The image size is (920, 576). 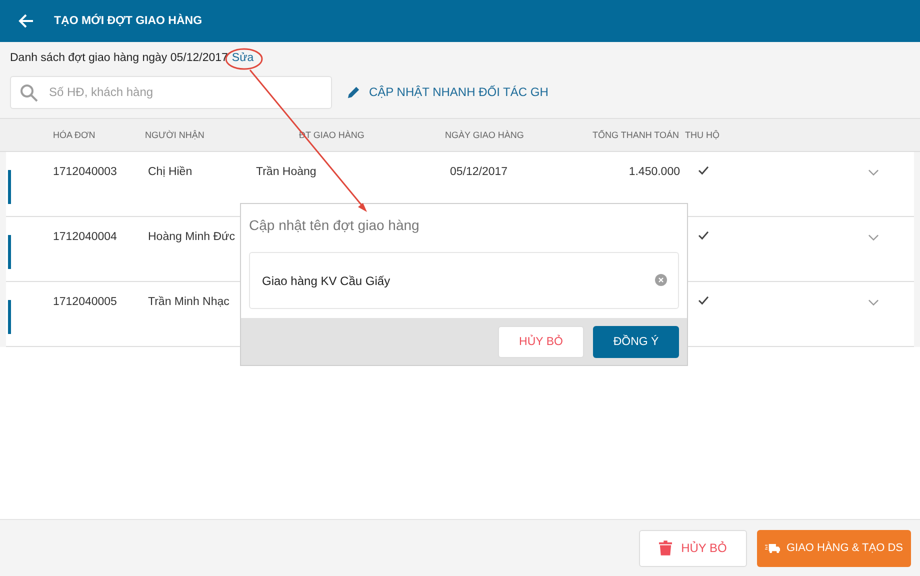 I want to click on table-cell: Trần Hoàng, so click(x=286, y=172).